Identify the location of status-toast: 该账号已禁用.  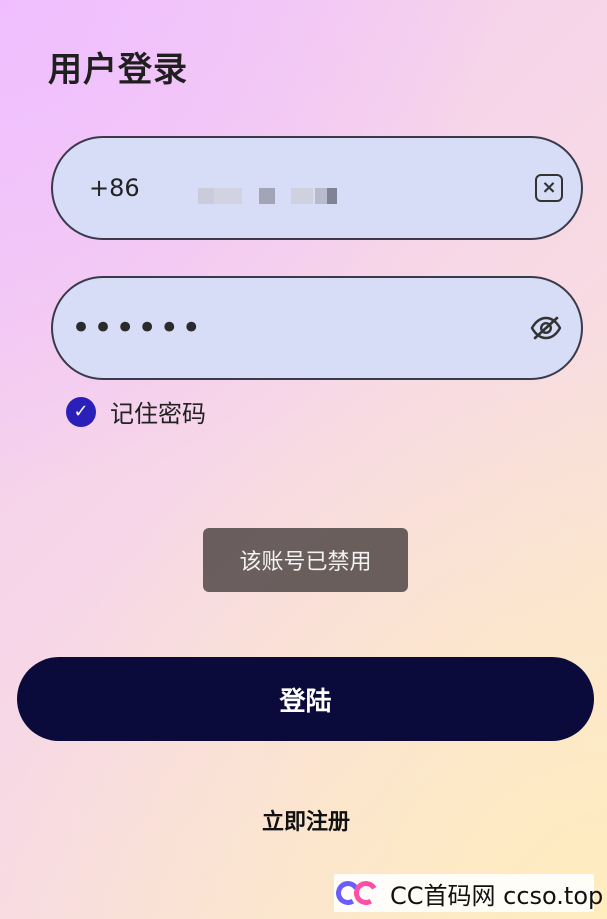
(305, 560).